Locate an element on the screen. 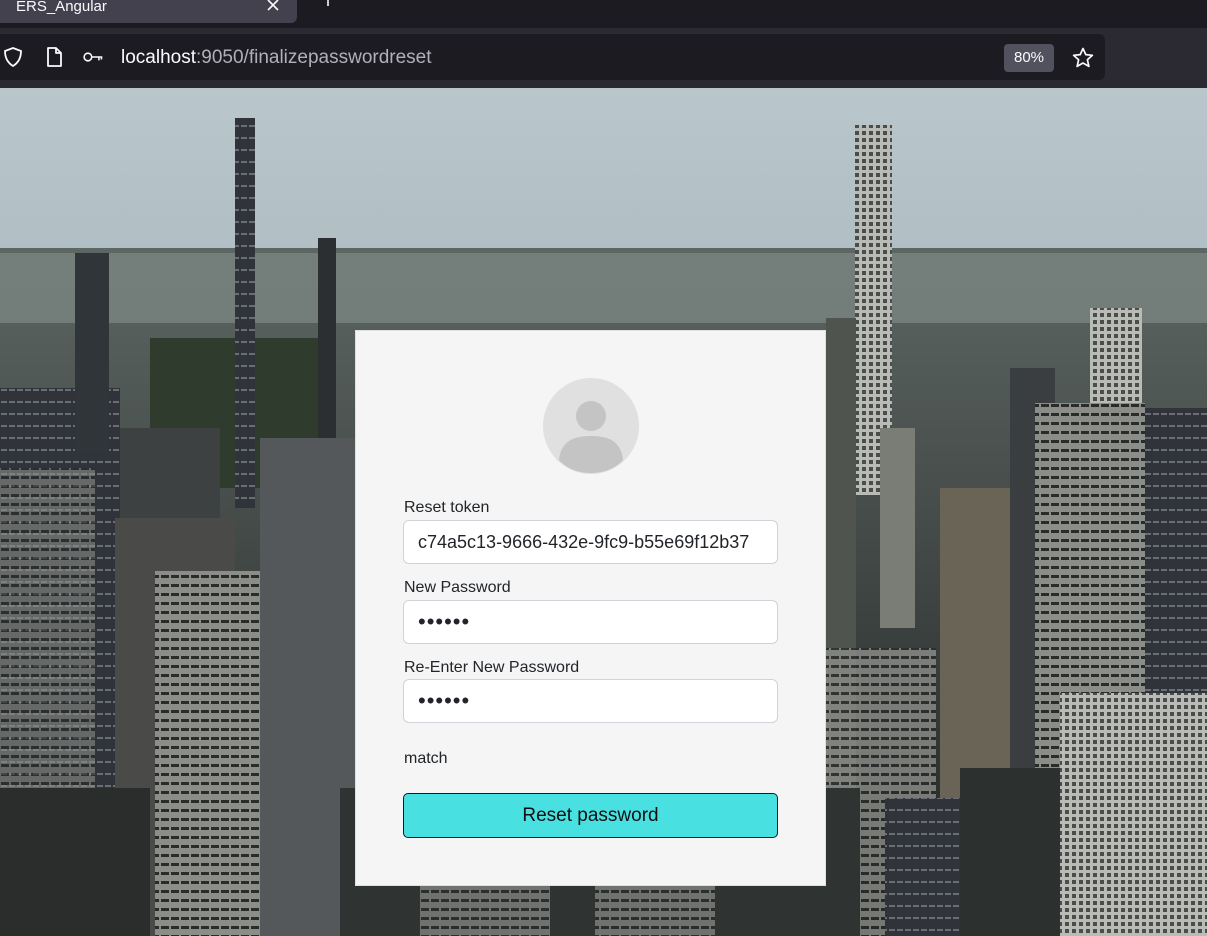  browser-tab: ERS_Angular is located at coordinates (148, 11).